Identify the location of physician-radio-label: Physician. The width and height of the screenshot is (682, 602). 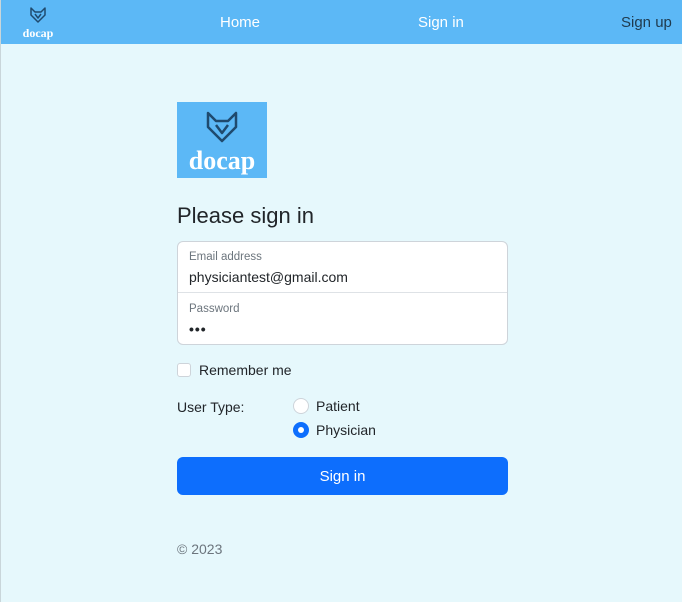
(346, 430).